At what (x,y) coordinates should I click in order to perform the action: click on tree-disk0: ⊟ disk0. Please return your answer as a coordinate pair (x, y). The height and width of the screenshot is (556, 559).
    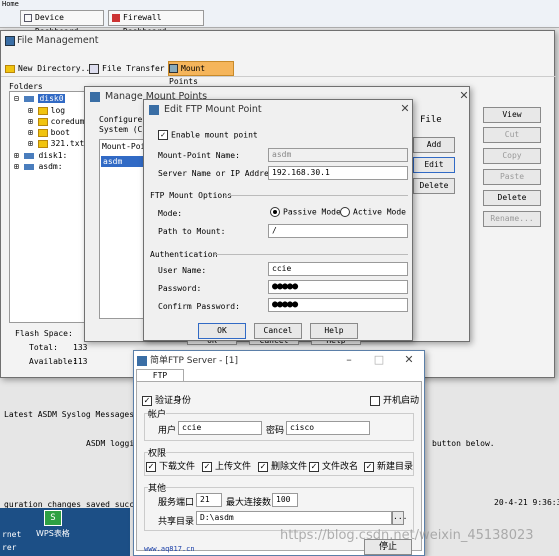
    Looking at the image, I should click on (39, 98).